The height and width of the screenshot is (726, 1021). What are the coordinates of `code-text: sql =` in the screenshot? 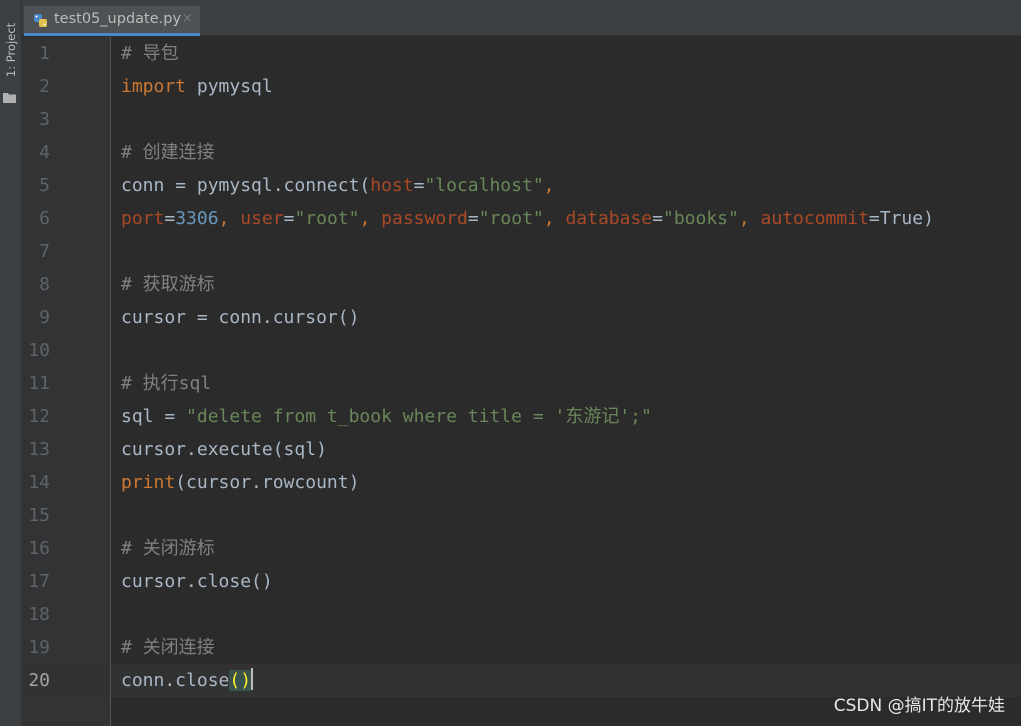 It's located at (154, 416).